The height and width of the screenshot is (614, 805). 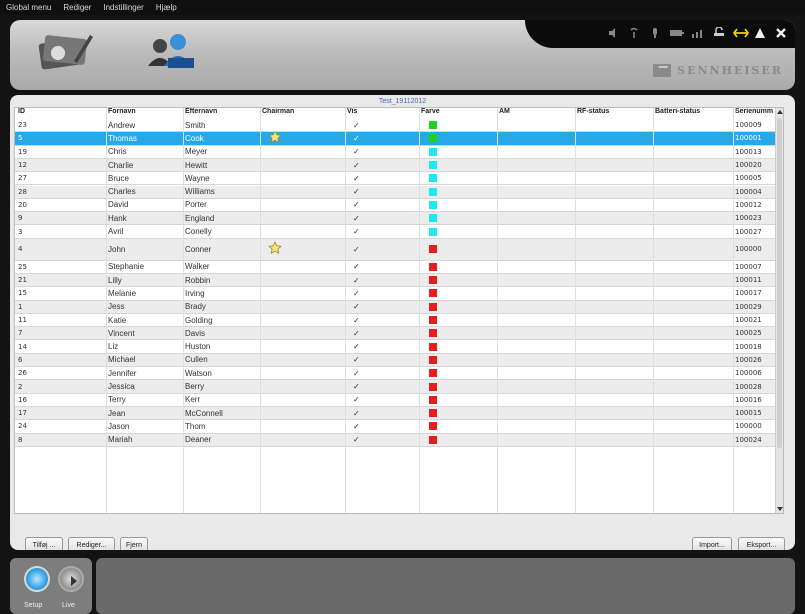 What do you see at coordinates (122, 125) in the screenshot?
I see `cell-first: Andrew` at bounding box center [122, 125].